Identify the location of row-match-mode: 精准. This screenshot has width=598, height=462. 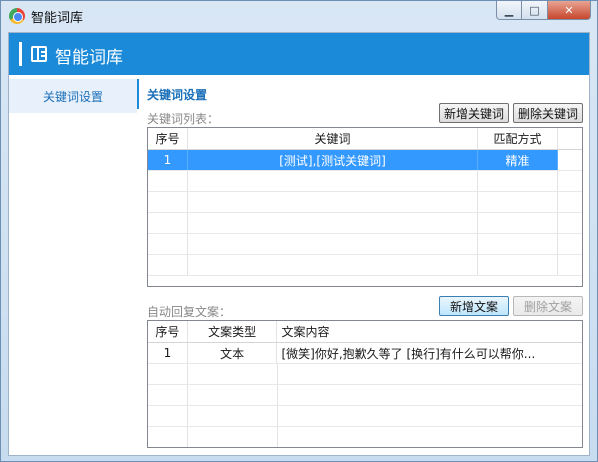
(518, 160).